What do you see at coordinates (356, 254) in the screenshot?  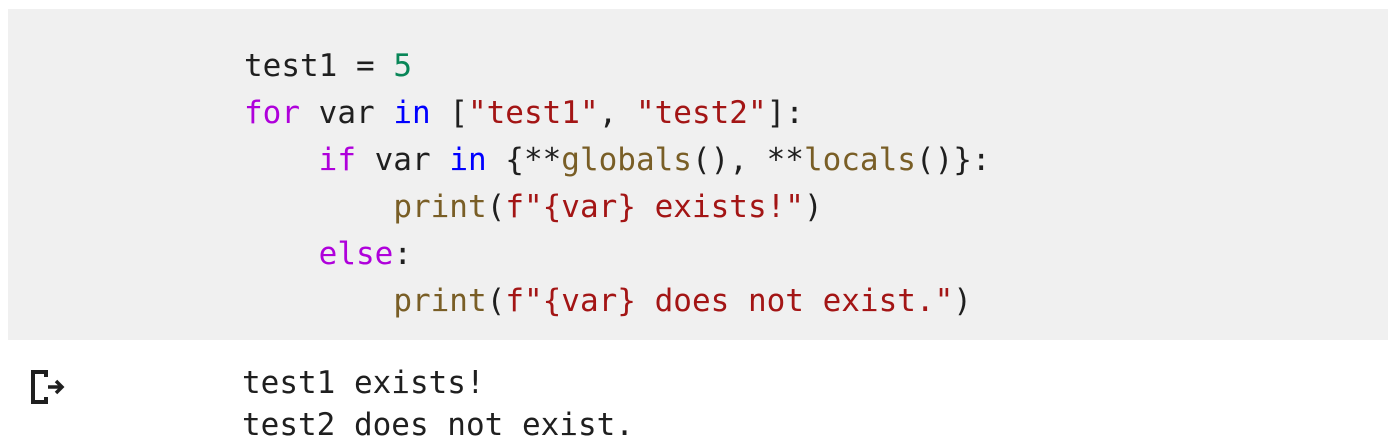 I see `code-token: else` at bounding box center [356, 254].